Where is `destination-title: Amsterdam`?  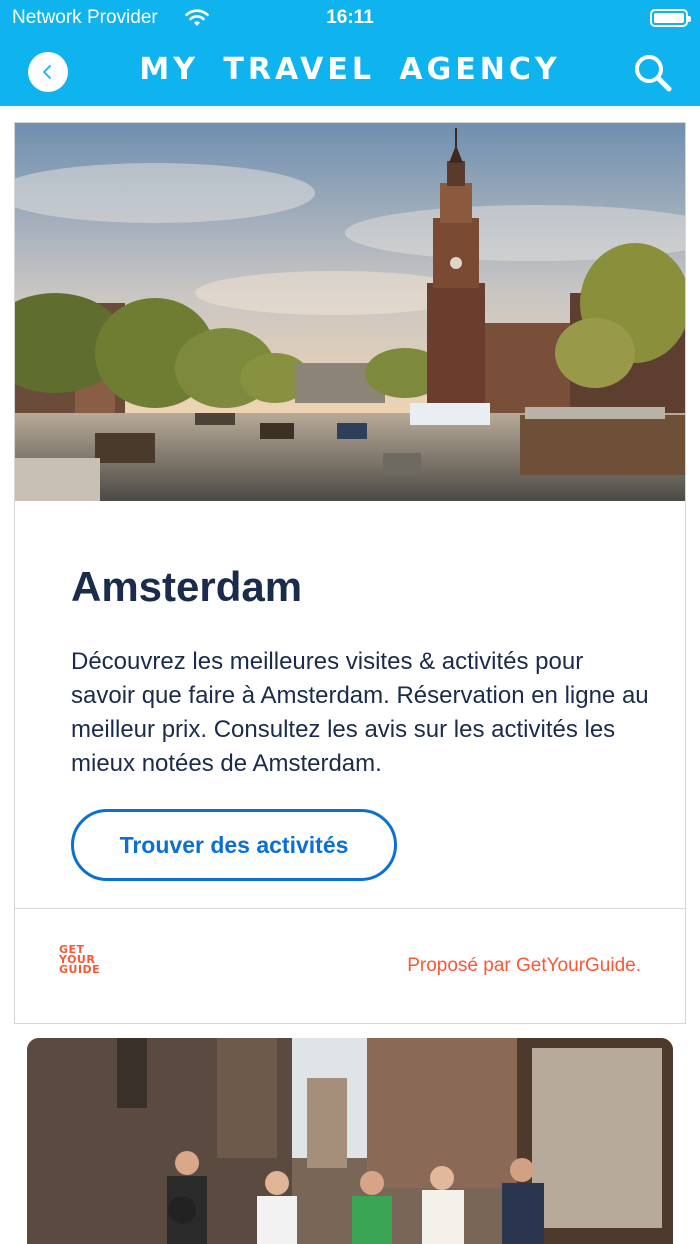 destination-title: Amsterdam is located at coordinates (187, 586).